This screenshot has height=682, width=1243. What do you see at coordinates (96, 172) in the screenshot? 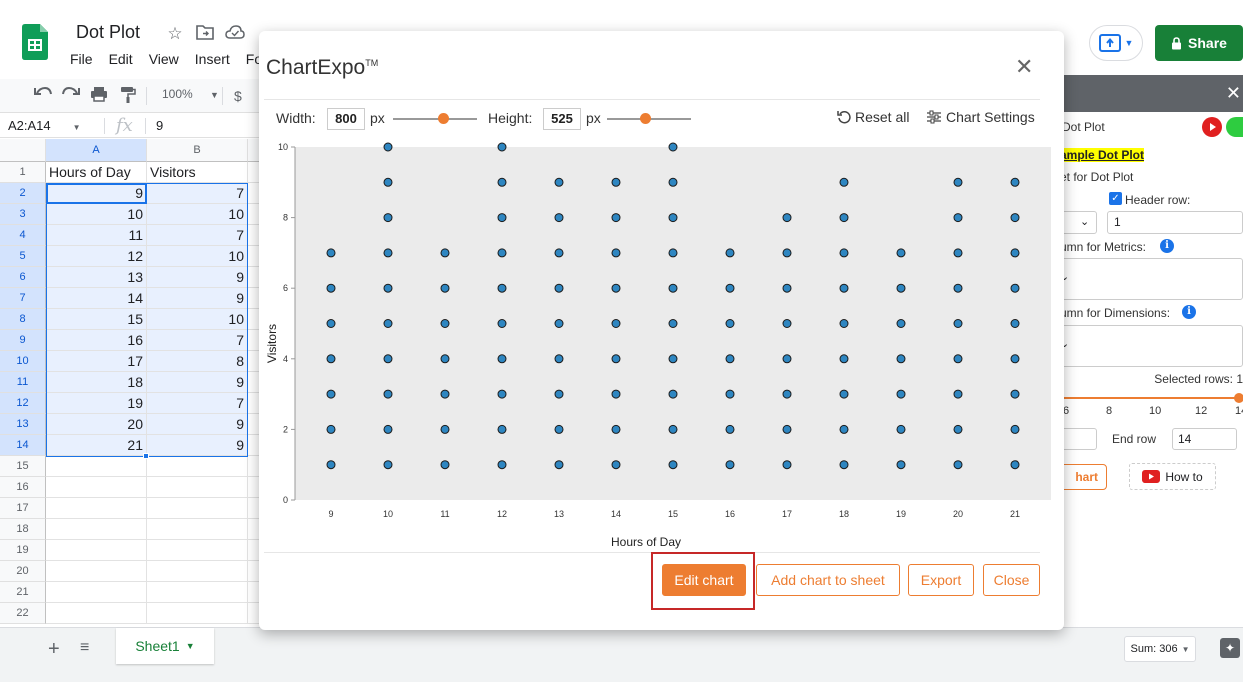
I see `table-cell: Hours of Day` at bounding box center [96, 172].